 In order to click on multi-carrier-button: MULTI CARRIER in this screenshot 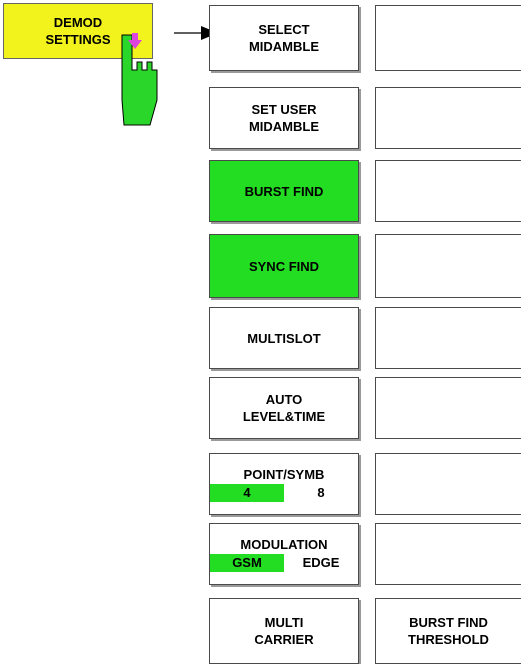, I will do `click(284, 631)`.